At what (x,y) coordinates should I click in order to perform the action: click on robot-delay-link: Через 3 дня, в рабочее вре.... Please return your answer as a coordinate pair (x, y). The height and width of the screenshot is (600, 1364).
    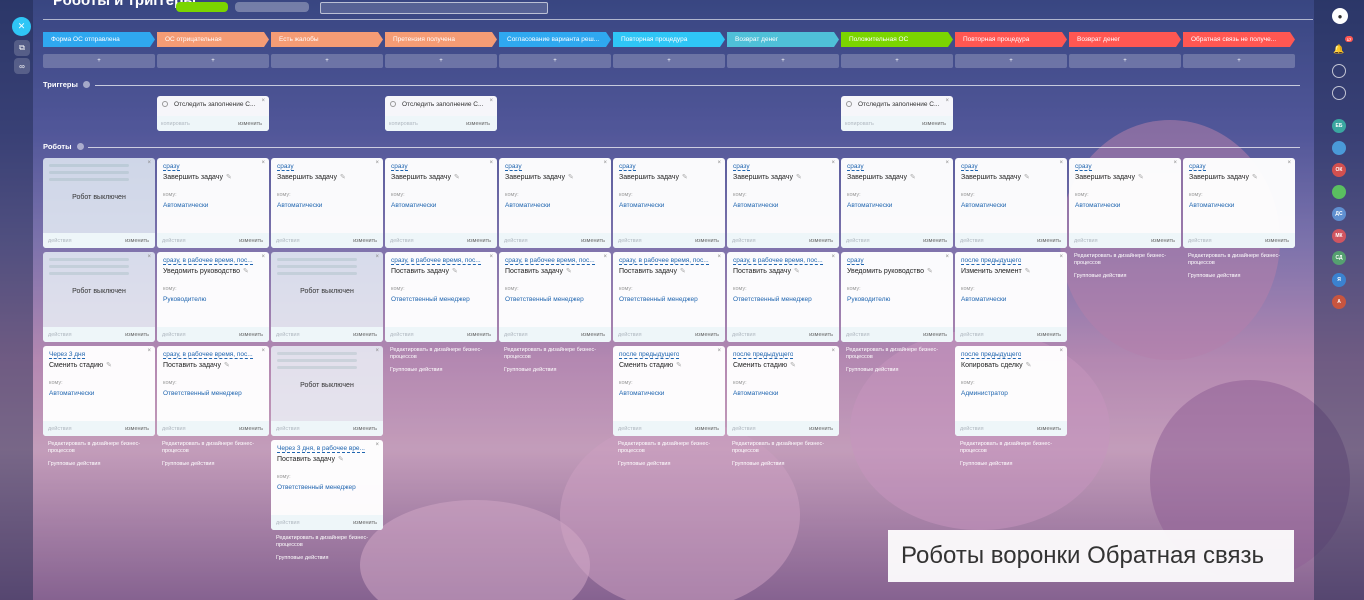
    Looking at the image, I should click on (321, 449).